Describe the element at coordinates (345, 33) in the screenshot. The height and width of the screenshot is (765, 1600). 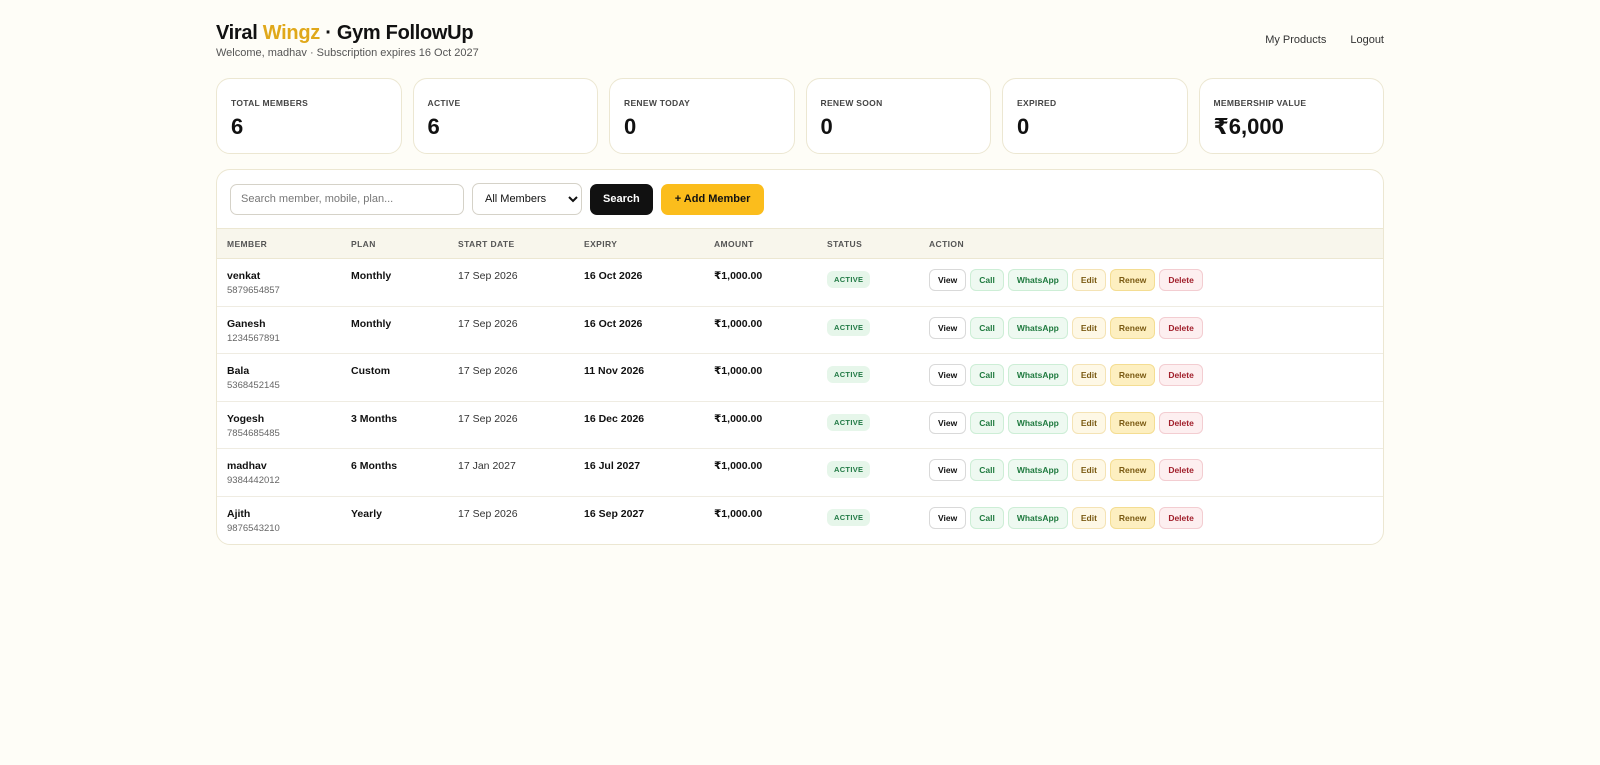
I see `brand-title: Viral Wingz · Gym FollowUp` at that location.